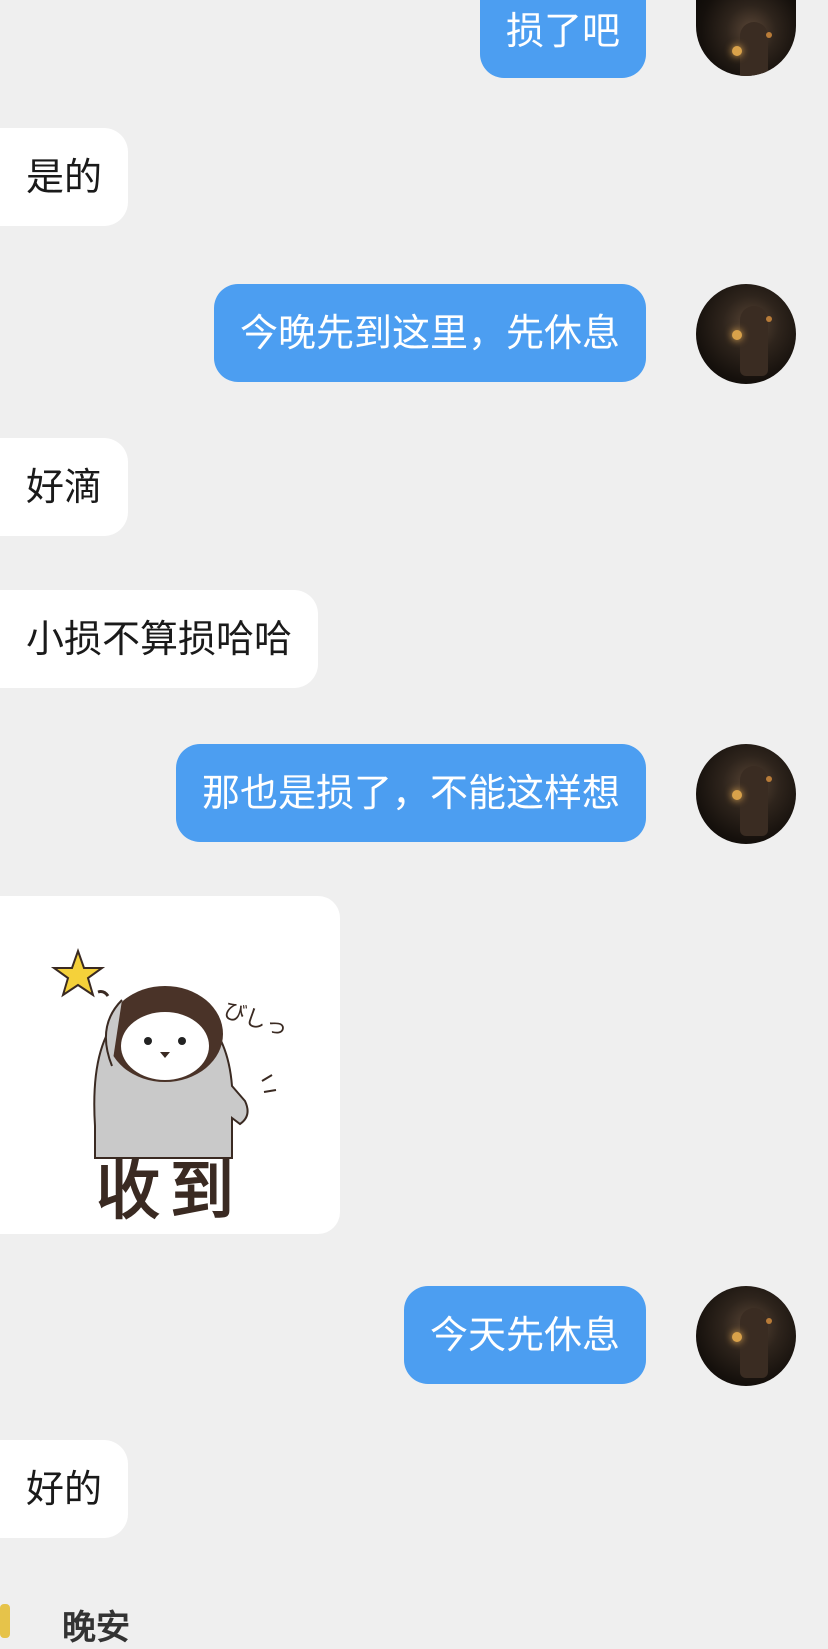  Describe the element at coordinates (96, 1628) in the screenshot. I see `sticker-text: 晚安` at that location.